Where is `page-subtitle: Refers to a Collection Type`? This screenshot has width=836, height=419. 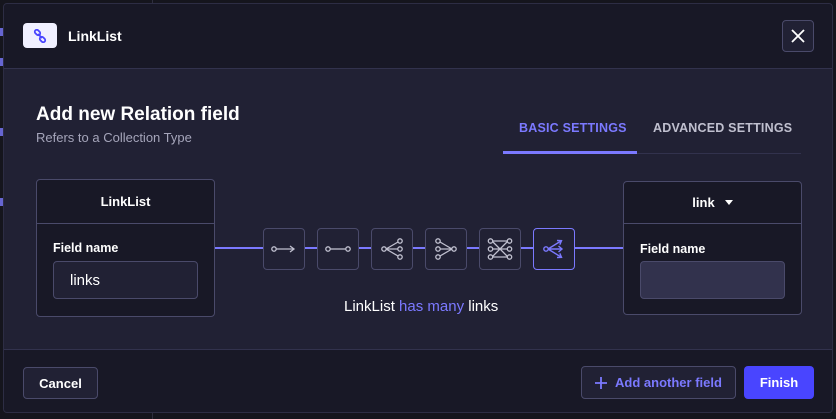
page-subtitle: Refers to a Collection Type is located at coordinates (114, 137).